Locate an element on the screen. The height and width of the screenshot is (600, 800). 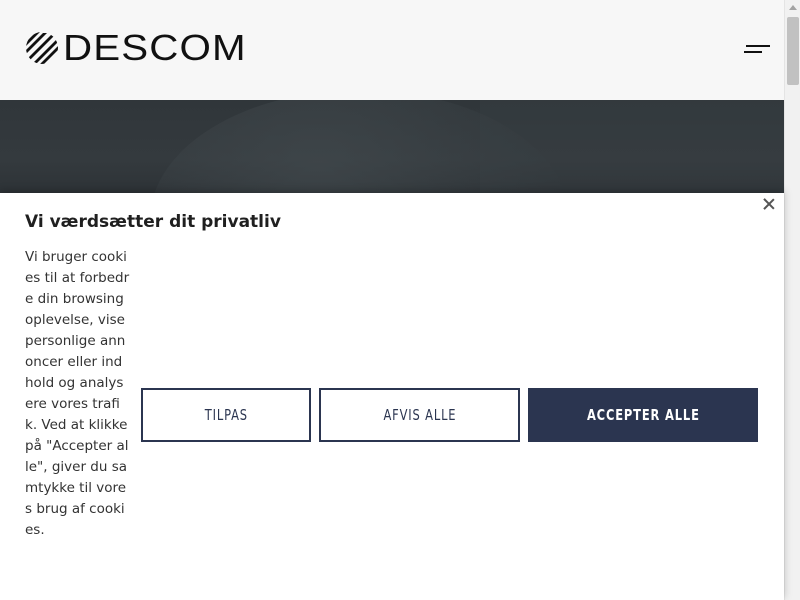
descom-logo-mark-icon is located at coordinates (42, 48).